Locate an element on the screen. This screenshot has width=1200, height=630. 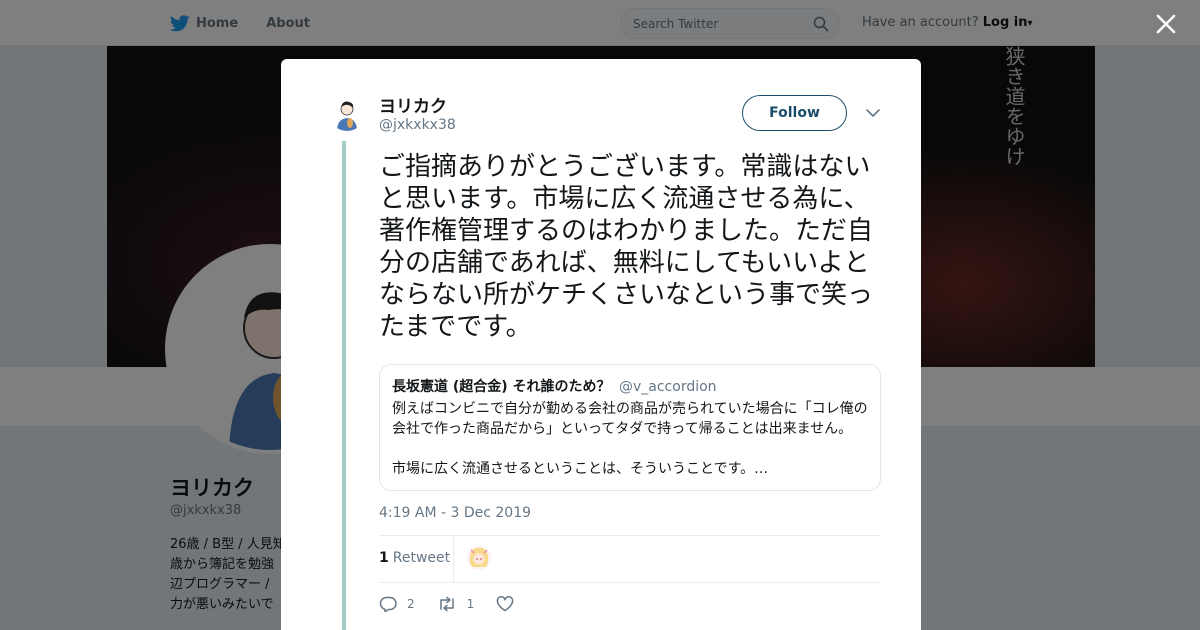
tweet-stats: 1 Retweet is located at coordinates (630, 559).